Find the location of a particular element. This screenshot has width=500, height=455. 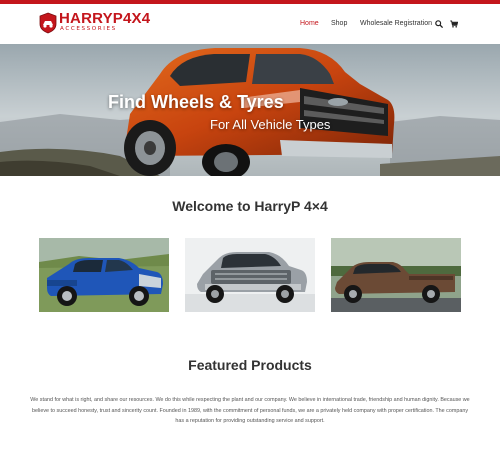

logo-badge-icon is located at coordinates (48, 23).